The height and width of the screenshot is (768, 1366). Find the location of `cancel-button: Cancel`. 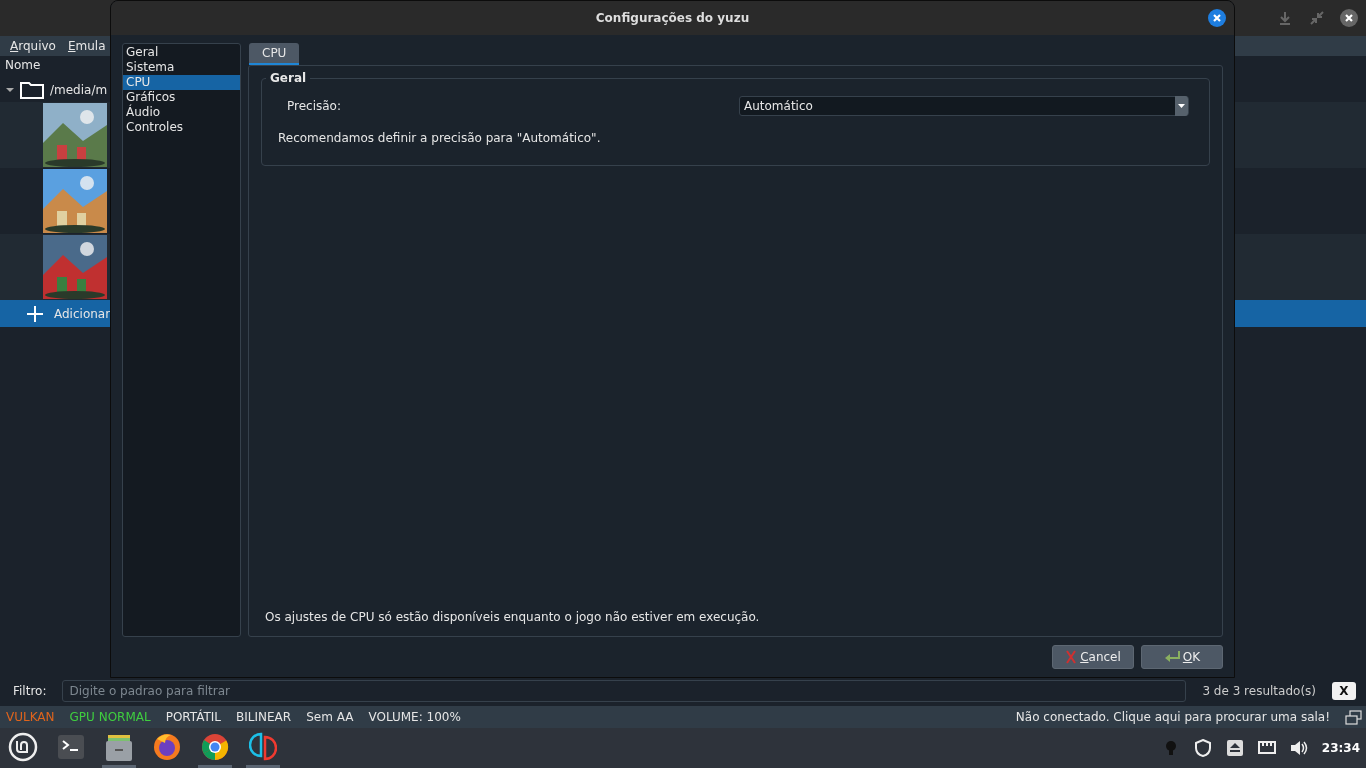

cancel-button: Cancel is located at coordinates (1093, 657).